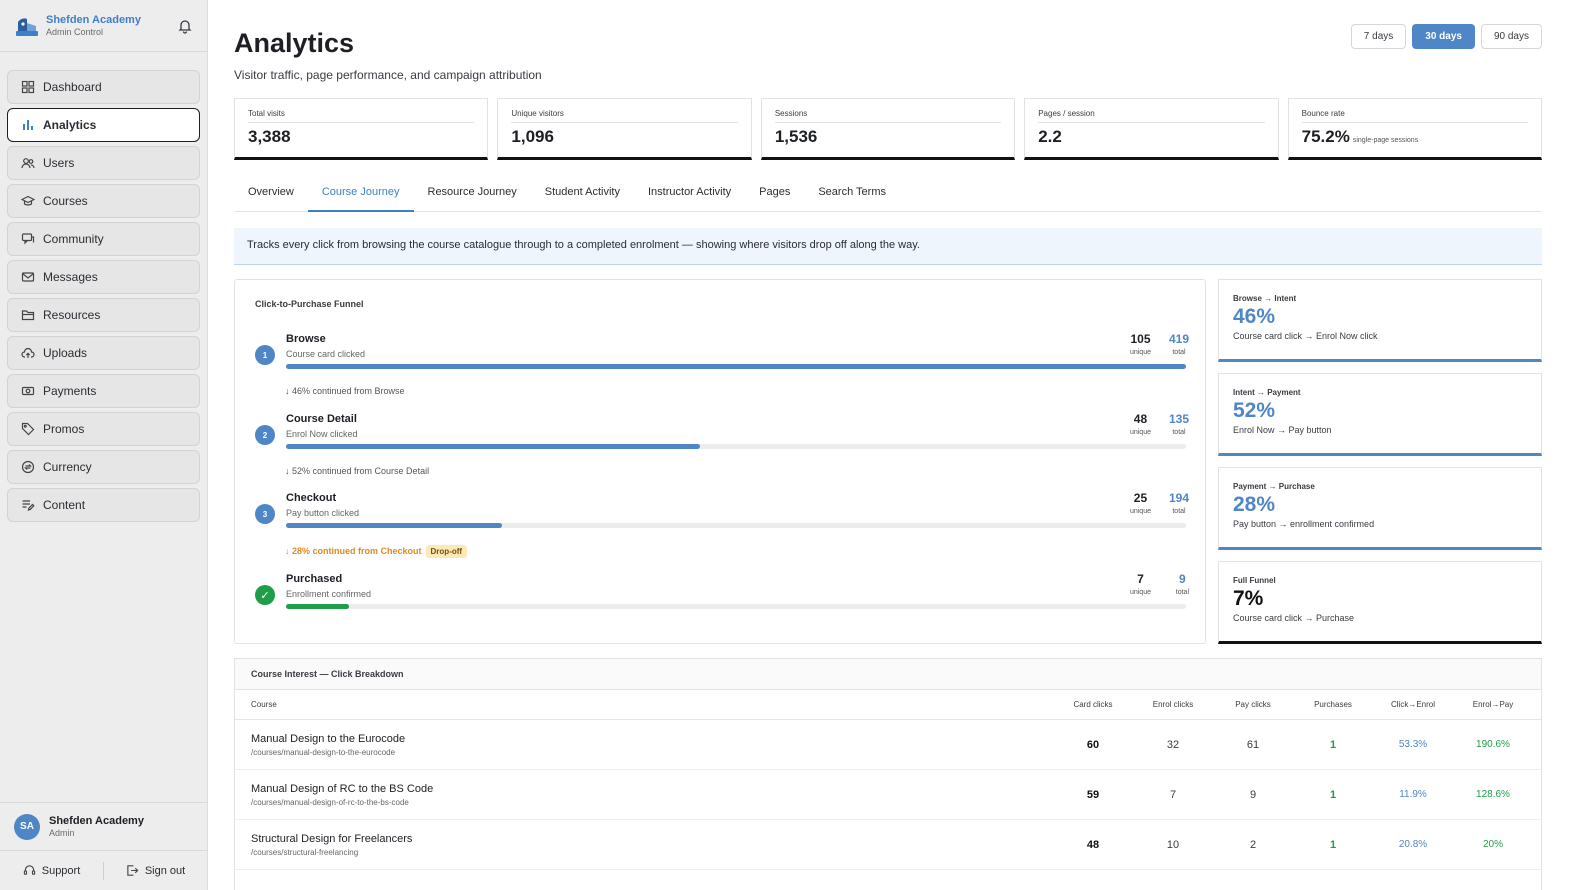  What do you see at coordinates (796, 136) in the screenshot?
I see `stat-value: 1,536` at bounding box center [796, 136].